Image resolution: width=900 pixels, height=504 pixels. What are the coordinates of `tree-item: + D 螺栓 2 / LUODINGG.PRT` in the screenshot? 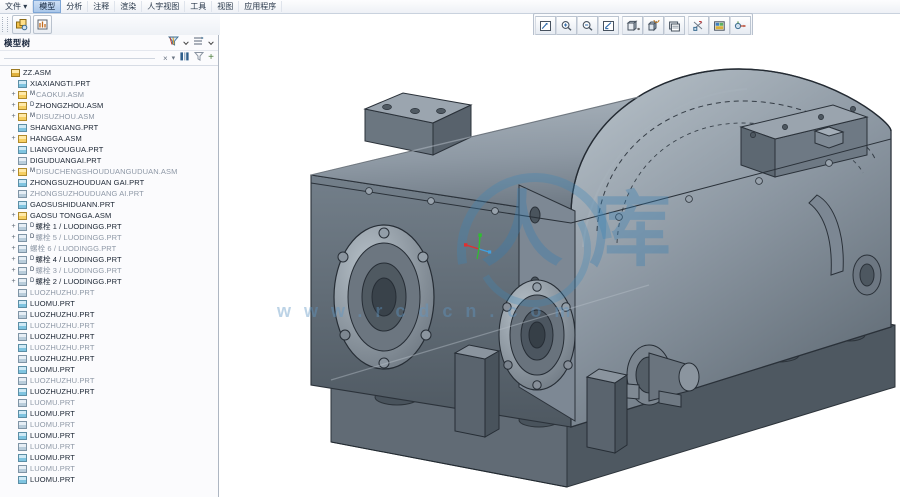 It's located at (109, 281).